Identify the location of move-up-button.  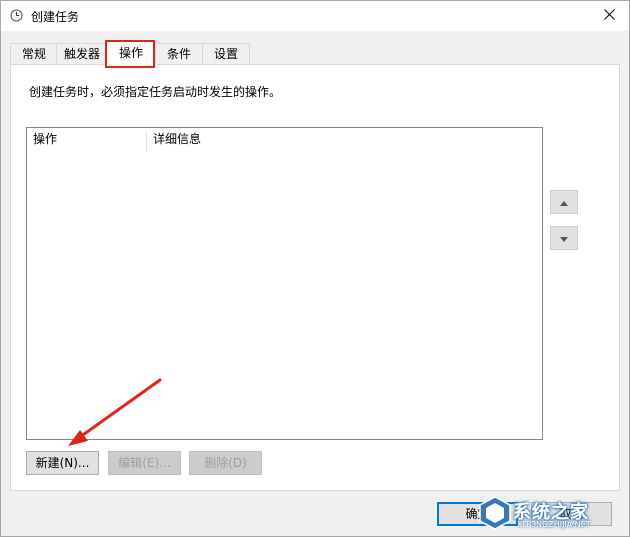
(564, 202).